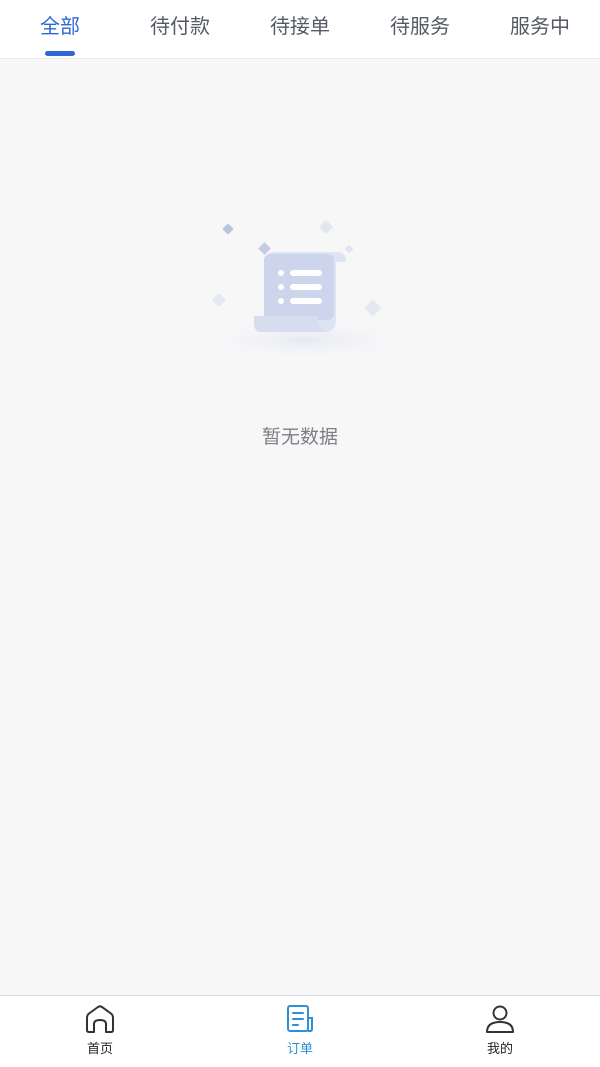 This screenshot has height=1067, width=600. Describe the element at coordinates (100, 1019) in the screenshot. I see `home-icon` at that location.